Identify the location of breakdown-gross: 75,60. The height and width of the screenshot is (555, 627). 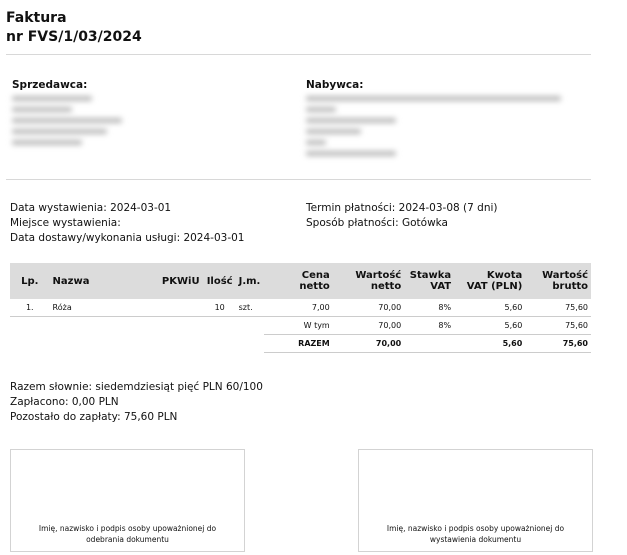
(558, 325).